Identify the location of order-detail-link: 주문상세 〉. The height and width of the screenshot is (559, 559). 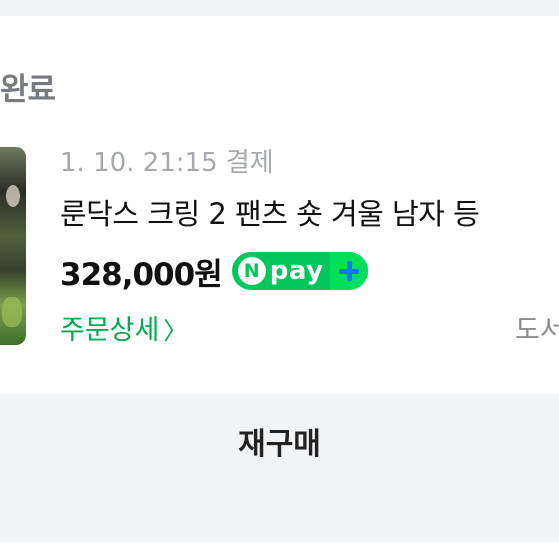
(123, 331).